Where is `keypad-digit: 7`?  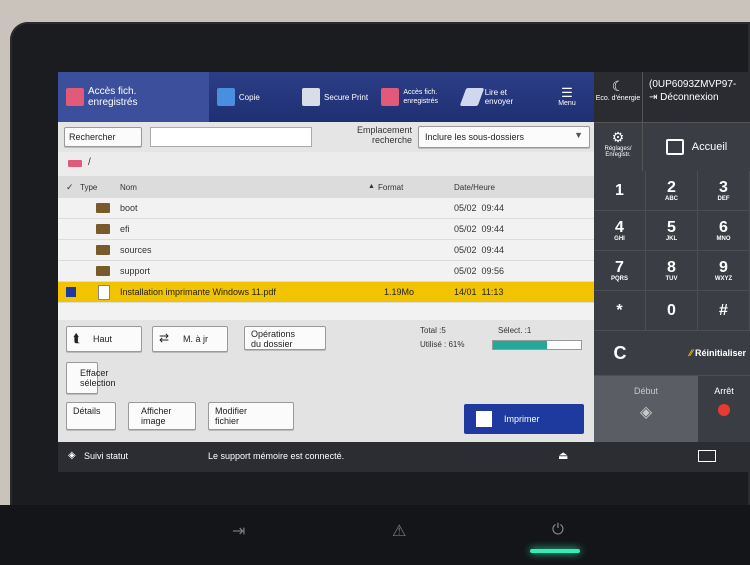
keypad-digit: 7 is located at coordinates (619, 267).